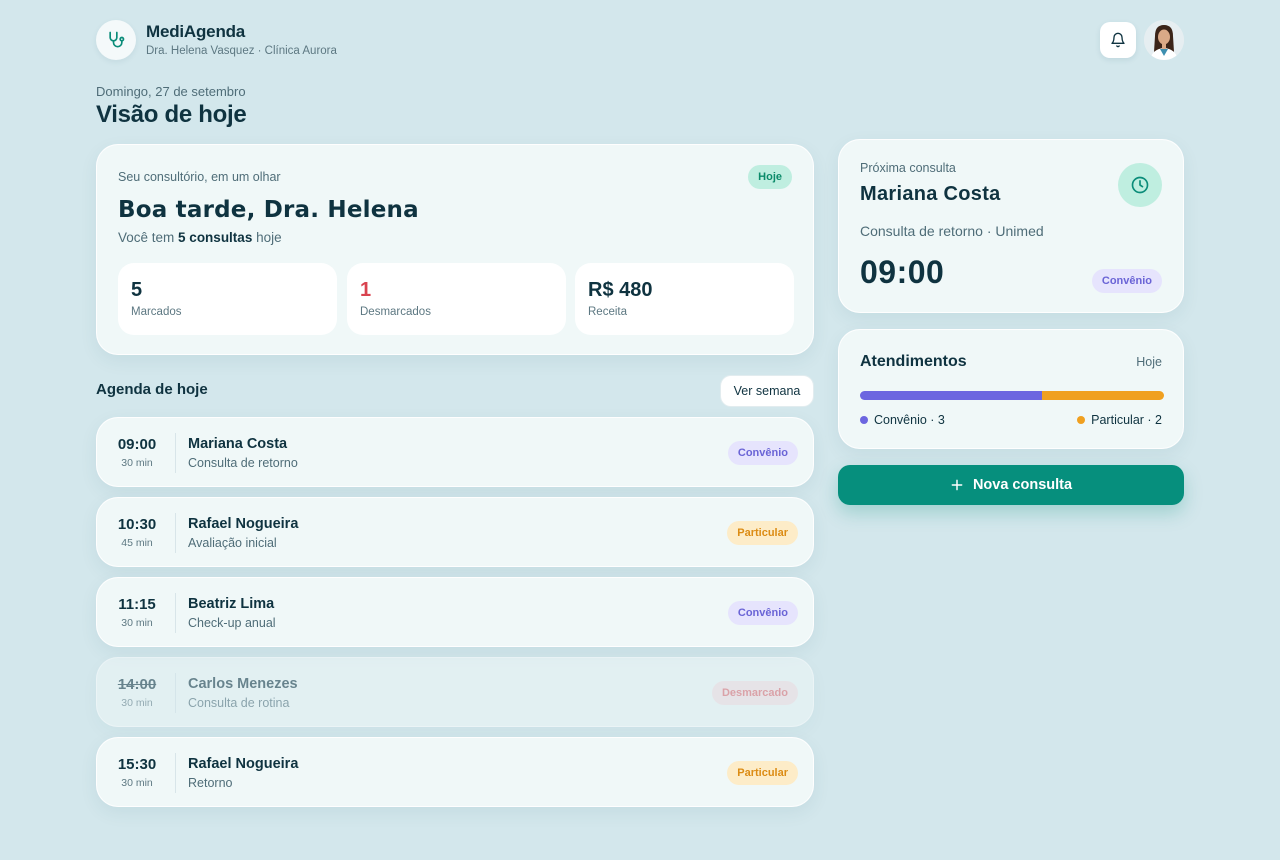 This screenshot has height=860, width=1280. I want to click on app-subtitle: Dra. Helena Vasquez · Clínica Aurora, so click(241, 51).